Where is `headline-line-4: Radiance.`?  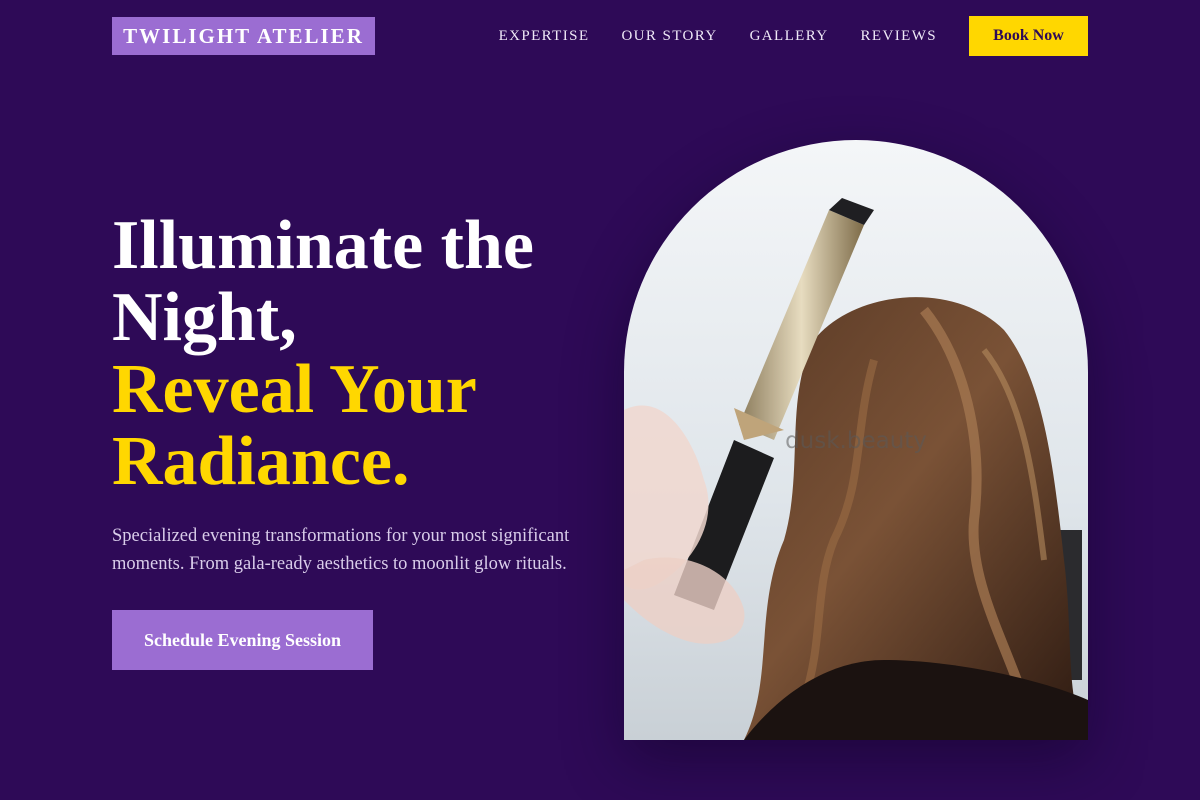
headline-line-4: Radiance. is located at coordinates (261, 461).